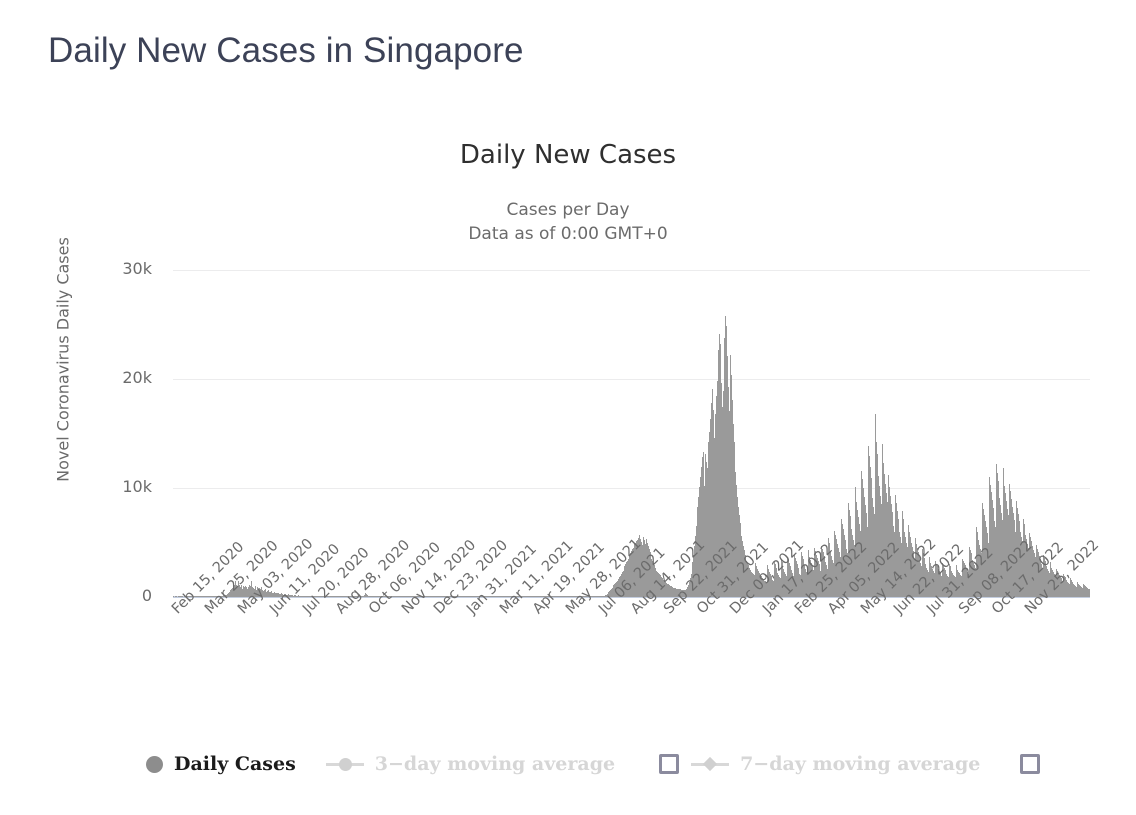 The width and height of the screenshot is (1136, 815). Describe the element at coordinates (235, 764) in the screenshot. I see `legend-item-label: Daily Cases` at that location.